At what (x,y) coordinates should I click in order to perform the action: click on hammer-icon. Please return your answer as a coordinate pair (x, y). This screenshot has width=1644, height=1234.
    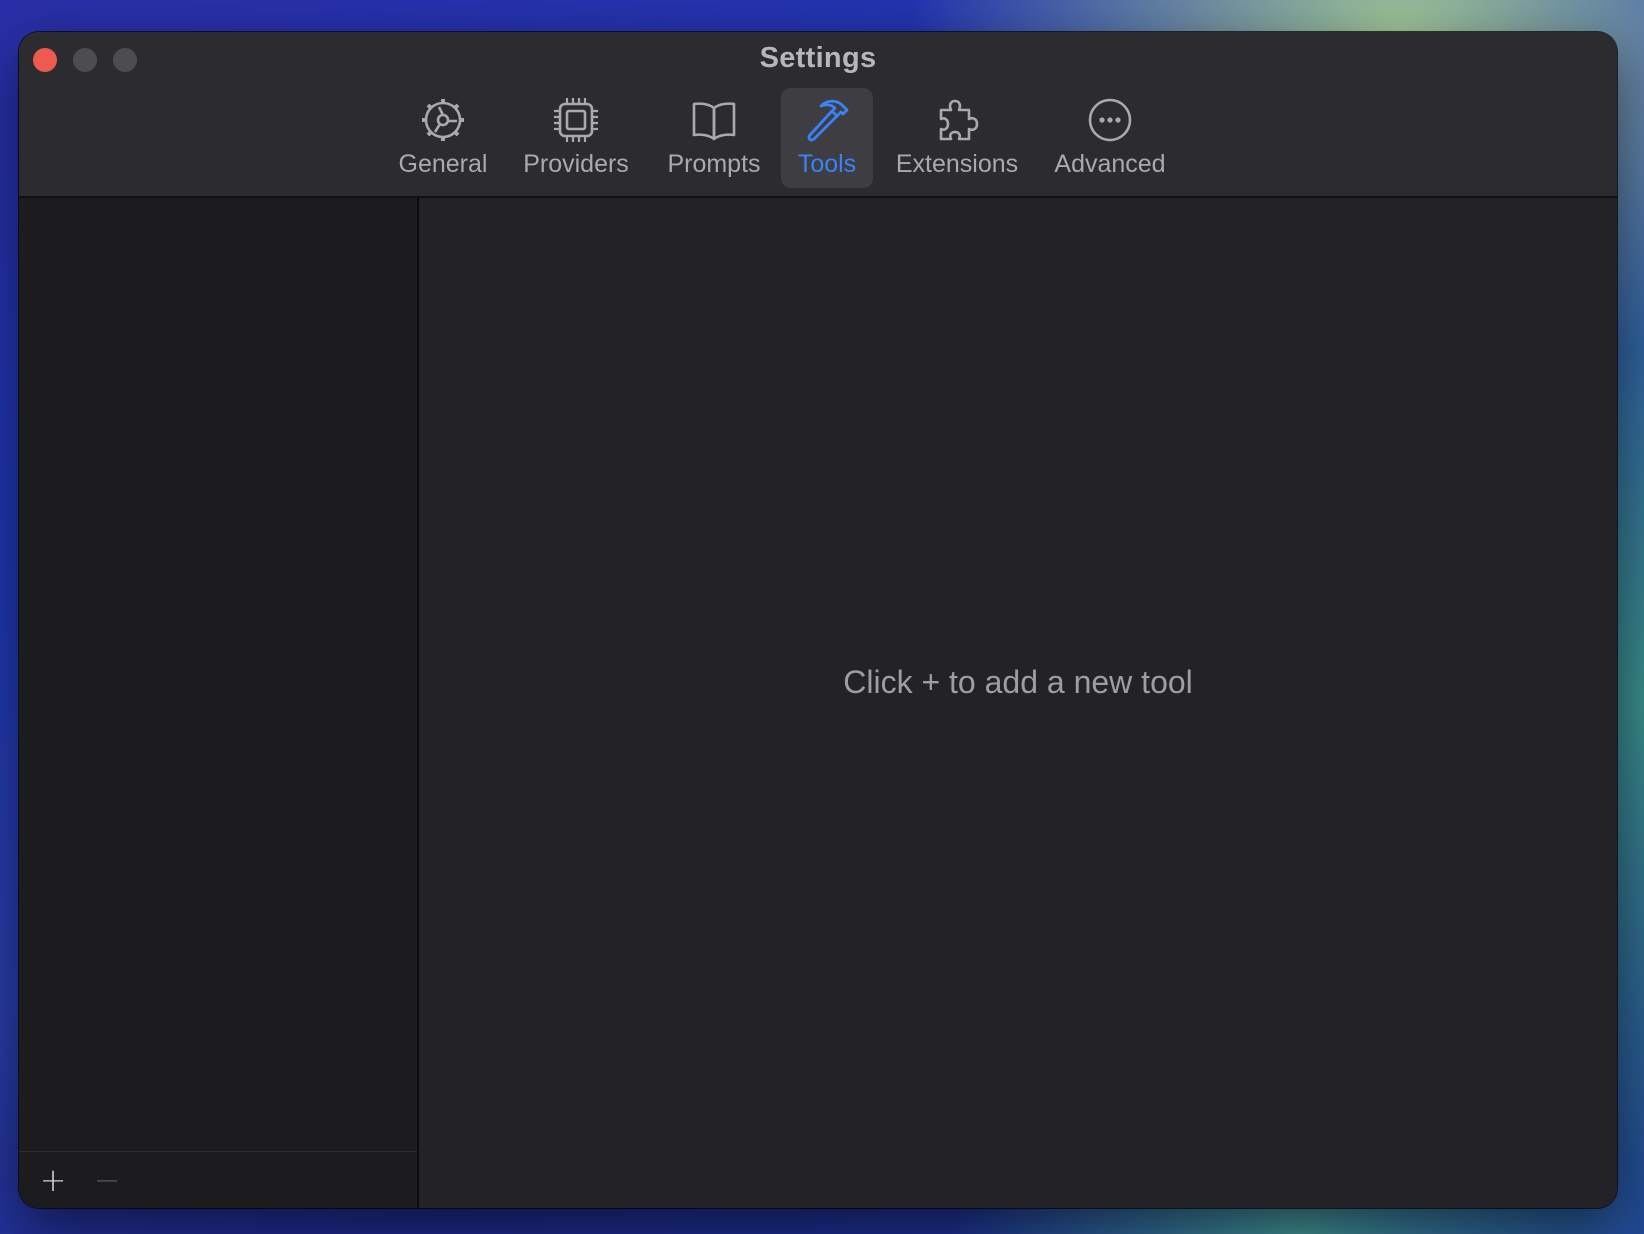
    Looking at the image, I should click on (828, 120).